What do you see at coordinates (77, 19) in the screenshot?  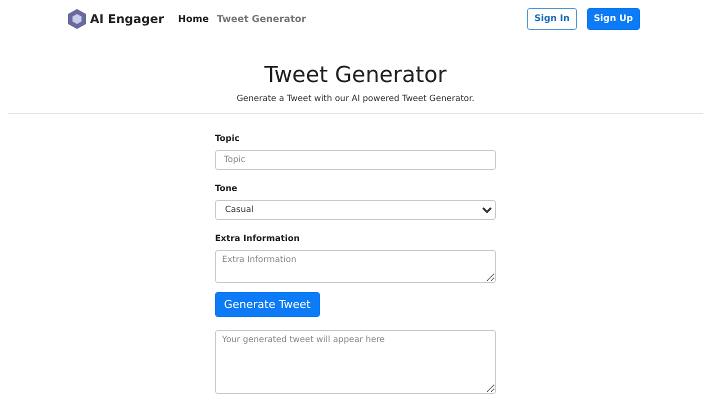 I see `hexagon-logo-icon` at bounding box center [77, 19].